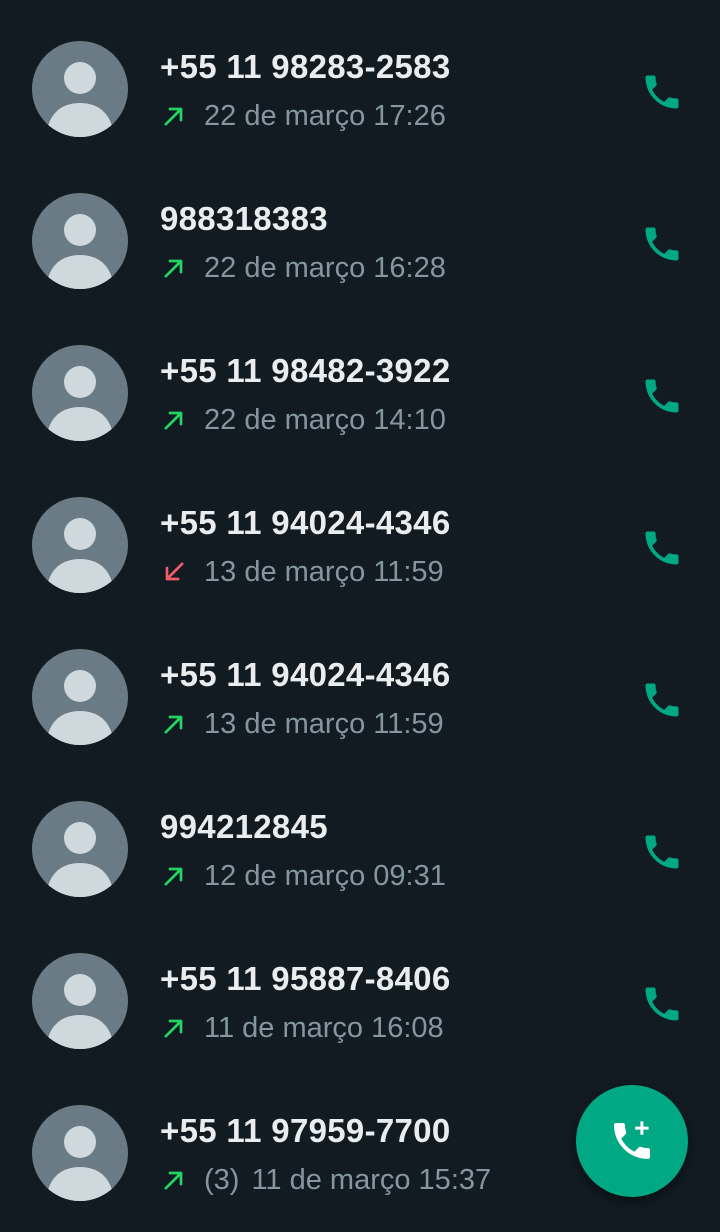 This screenshot has width=720, height=1232. I want to click on call-log-row: +55 11 95887-8406 11 de março 16:08, so click(360, 988).